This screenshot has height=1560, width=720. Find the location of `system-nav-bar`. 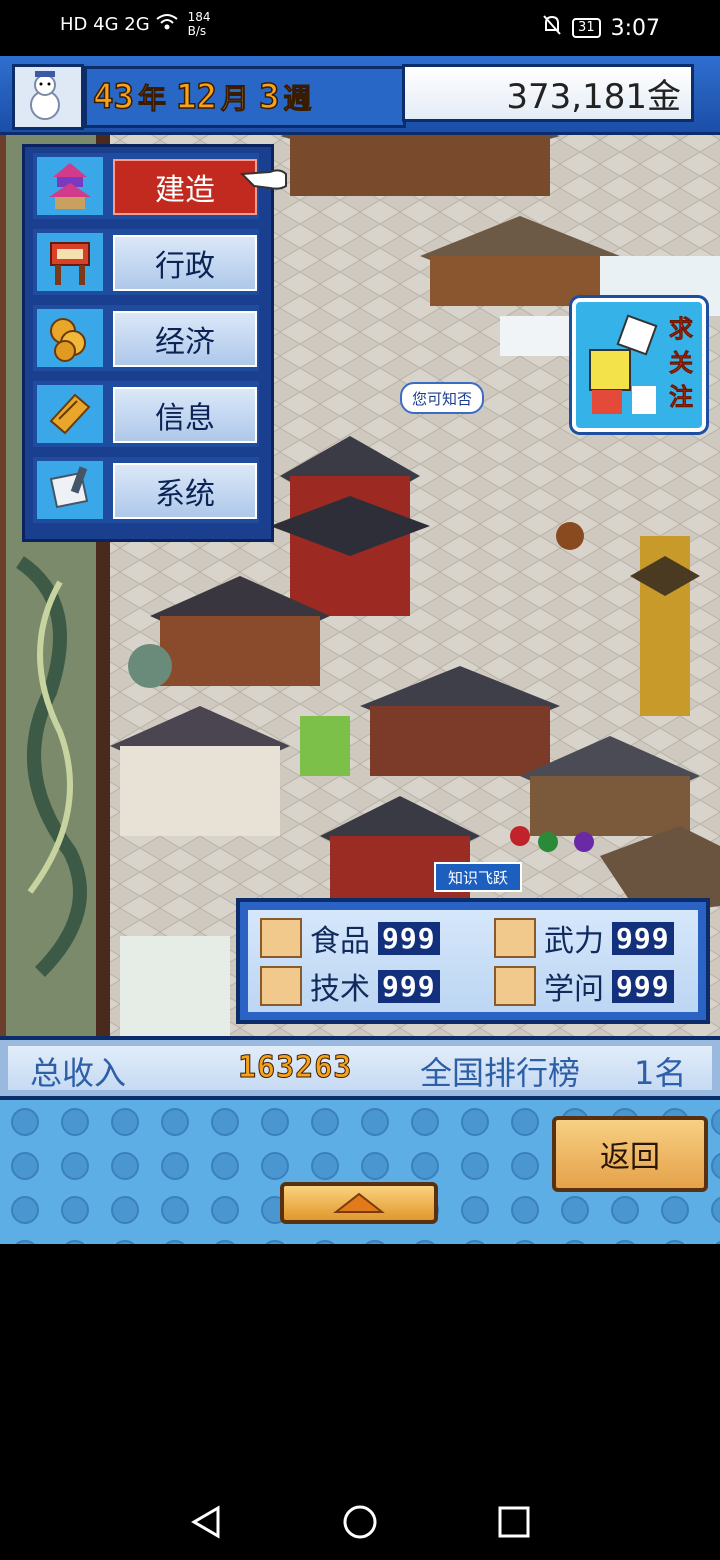

system-nav-bar is located at coordinates (360, 1520).